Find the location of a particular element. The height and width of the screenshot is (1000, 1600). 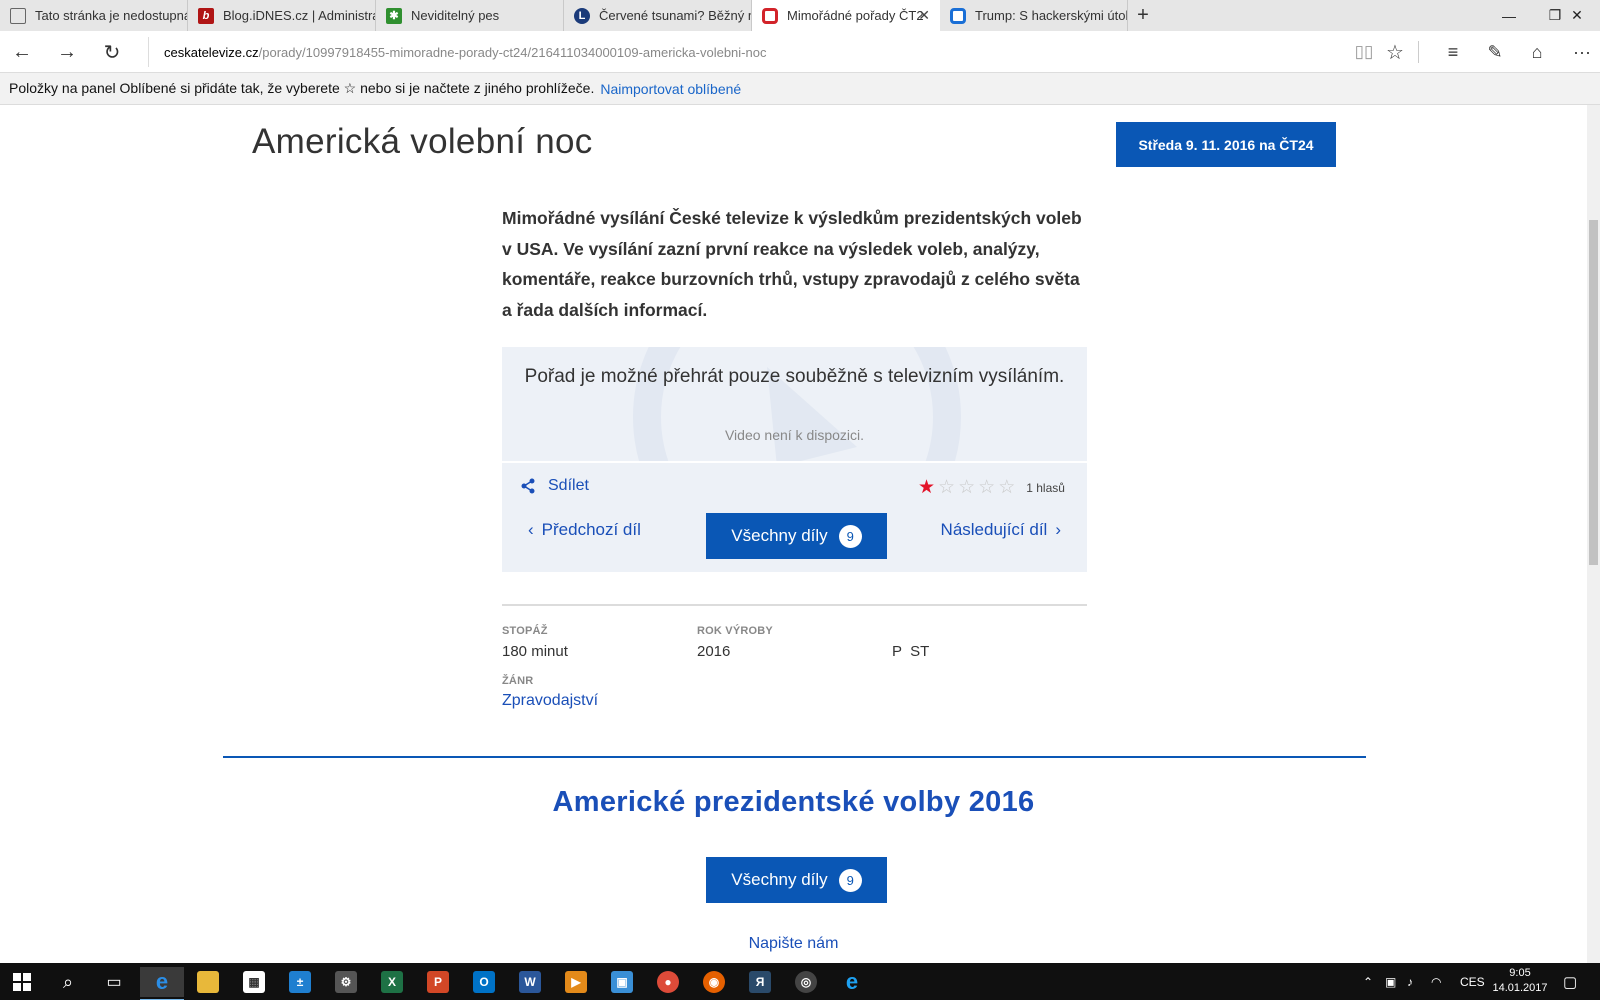

contact-link: Napište nám is located at coordinates (793, 944).